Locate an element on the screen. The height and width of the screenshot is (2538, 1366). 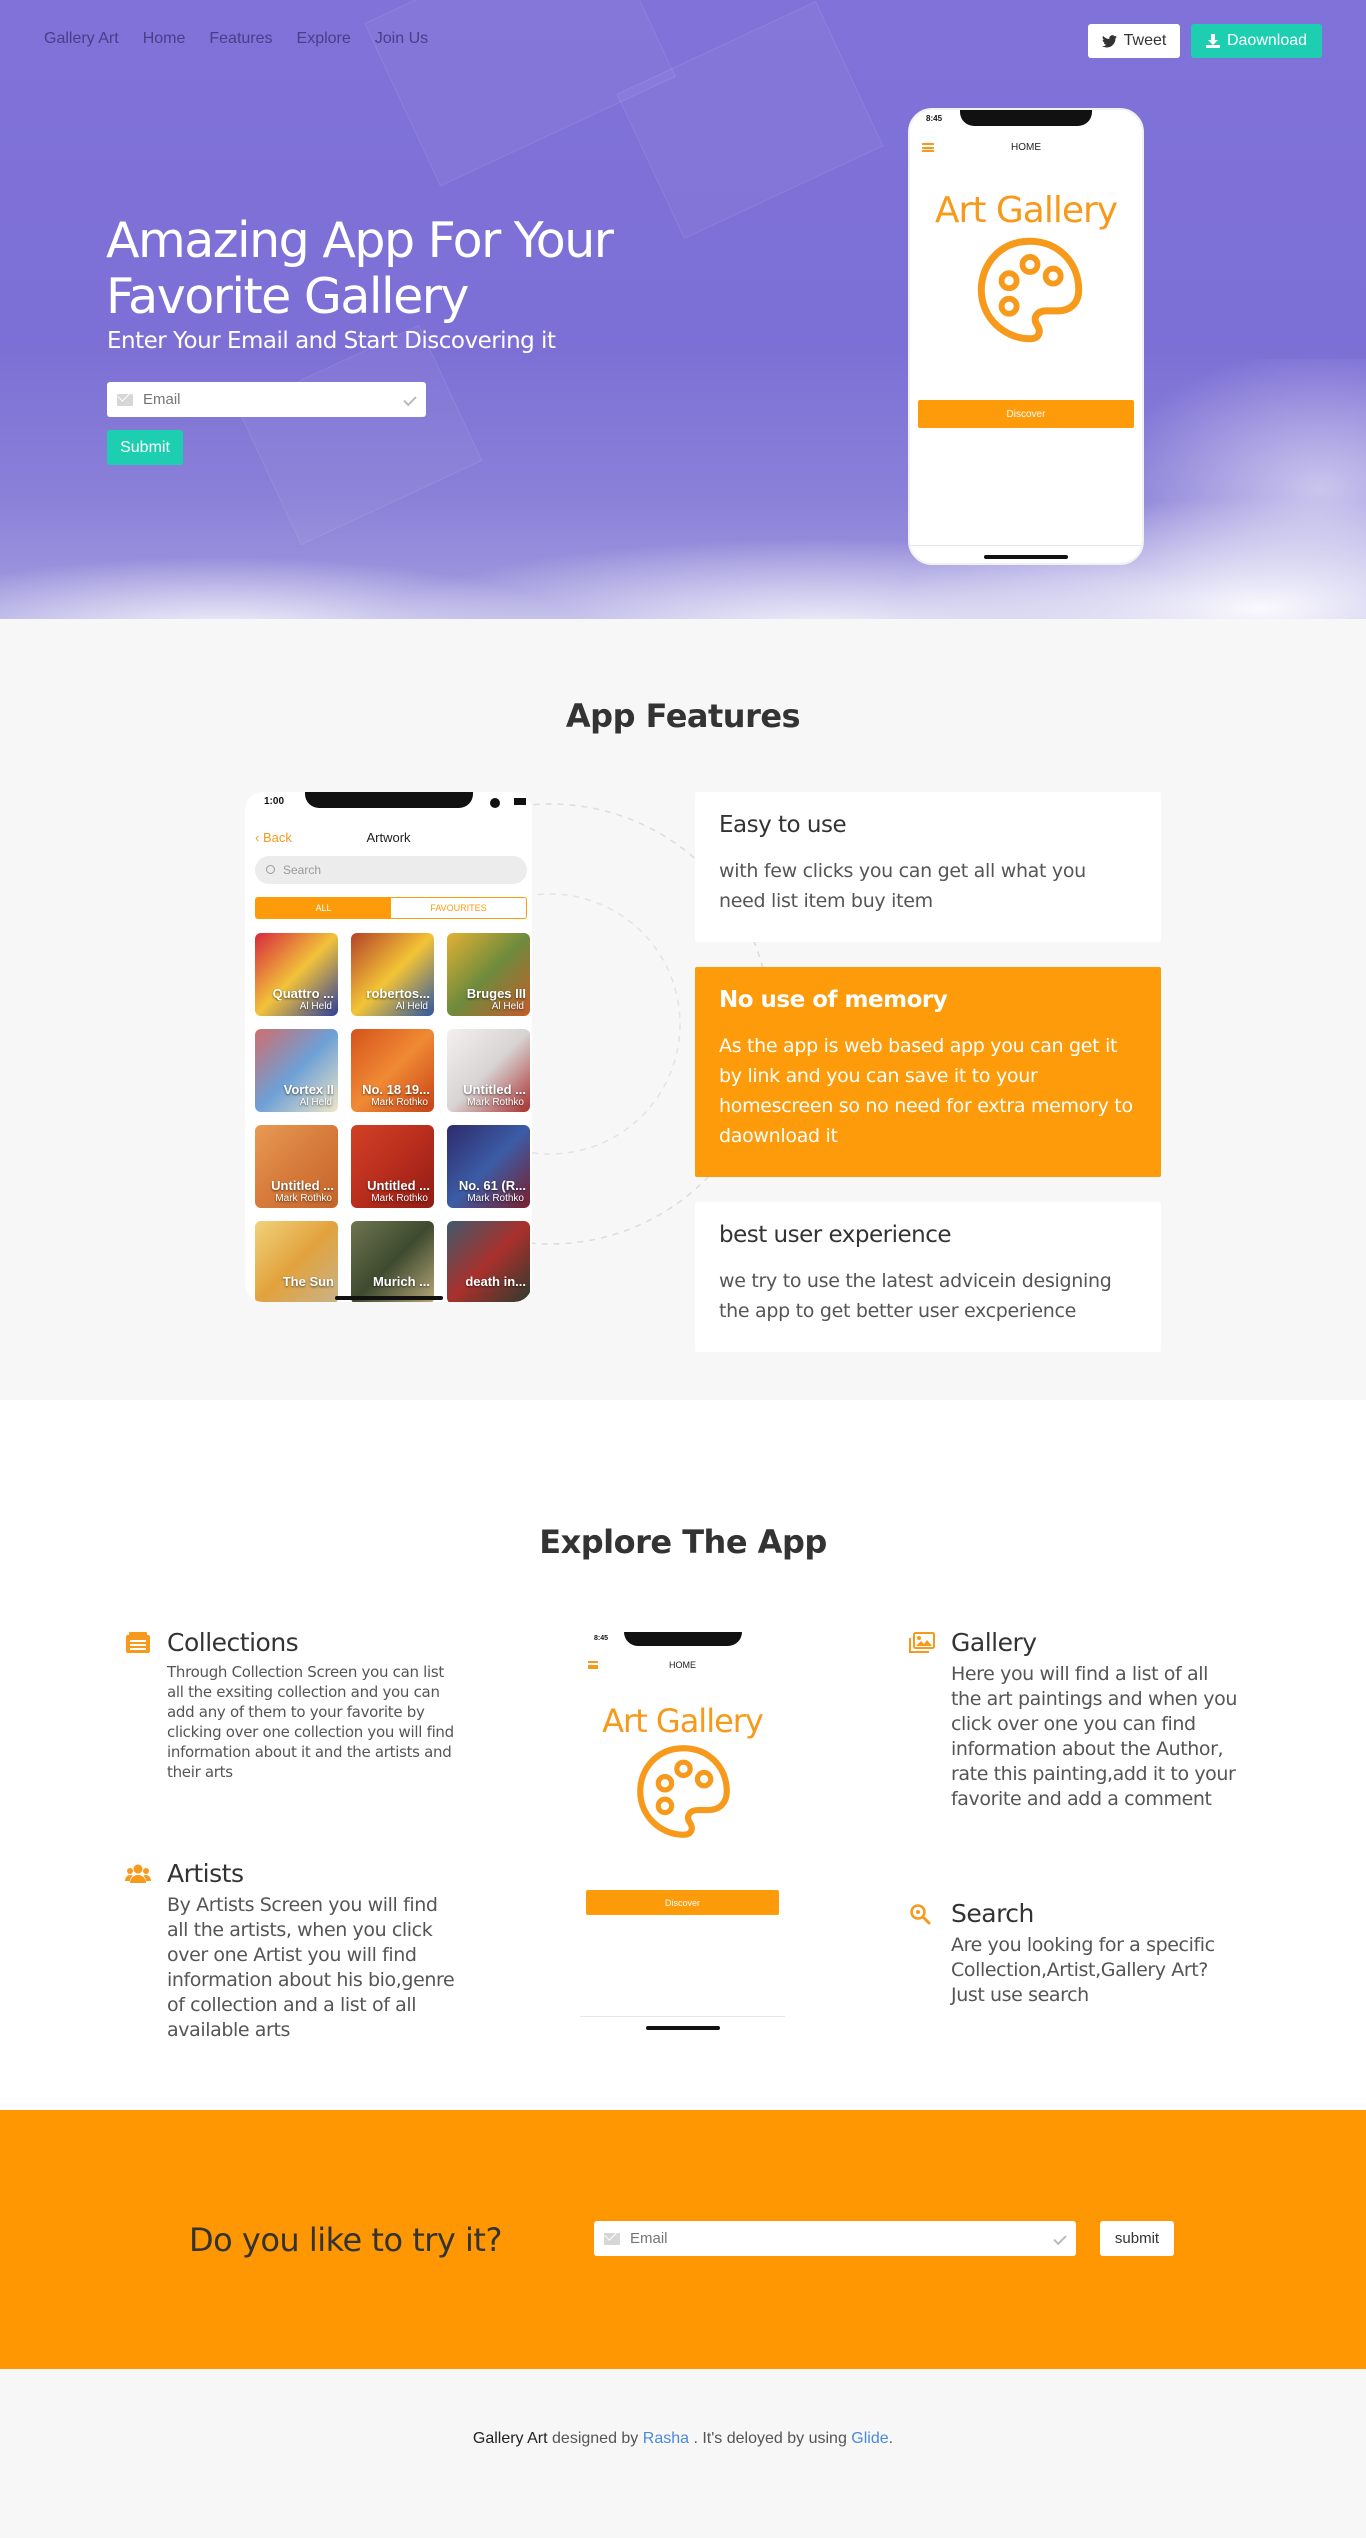
artwork-tile: The Sun is located at coordinates (296, 1261).